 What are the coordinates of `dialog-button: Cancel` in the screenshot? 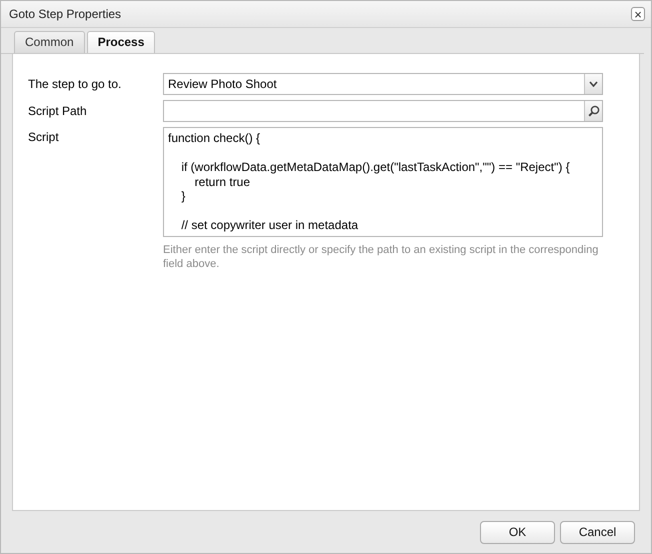 It's located at (597, 532).